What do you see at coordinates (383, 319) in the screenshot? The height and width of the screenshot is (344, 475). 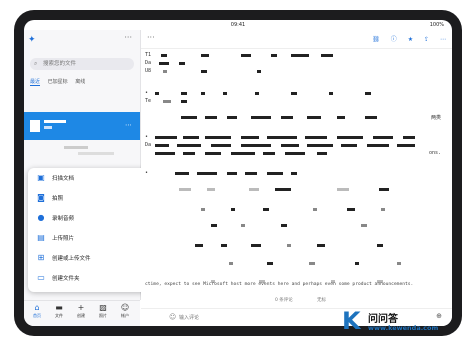 I see `watermark-title: 问问答` at bounding box center [383, 319].